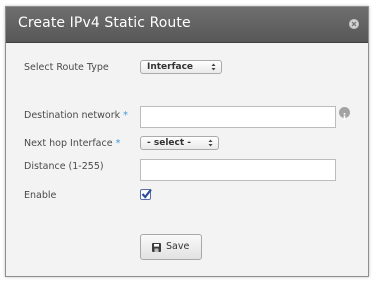 This screenshot has height=284, width=376. I want to click on dialog-title: Create IPv4 Static Route, so click(104, 23).